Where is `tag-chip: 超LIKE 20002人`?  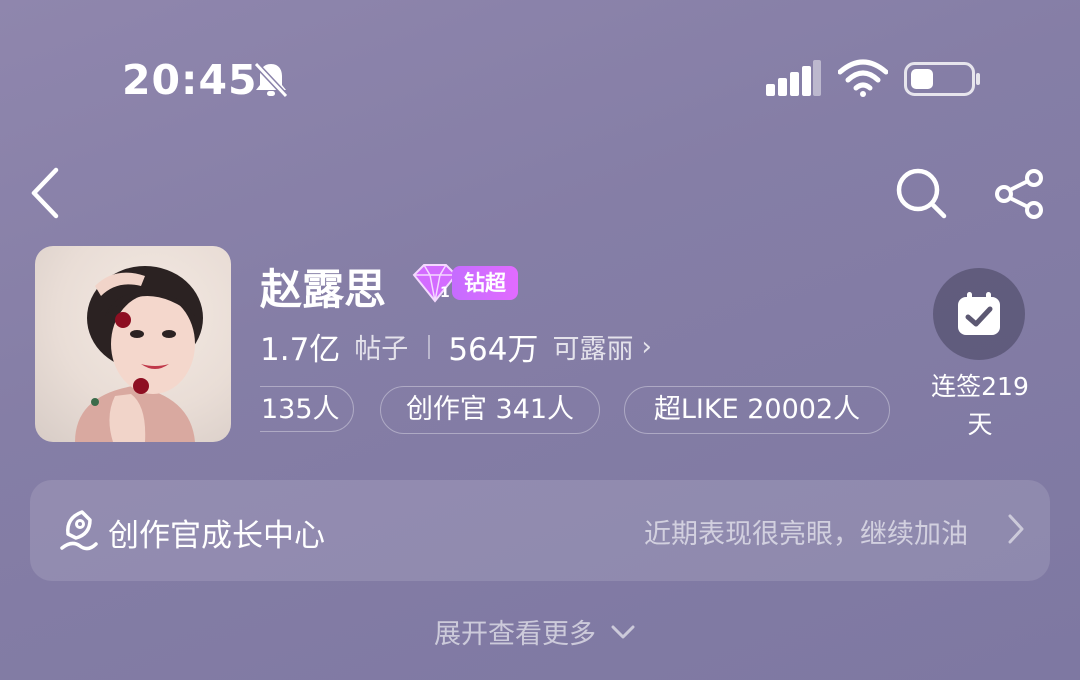 tag-chip: 超LIKE 20002人 is located at coordinates (757, 410).